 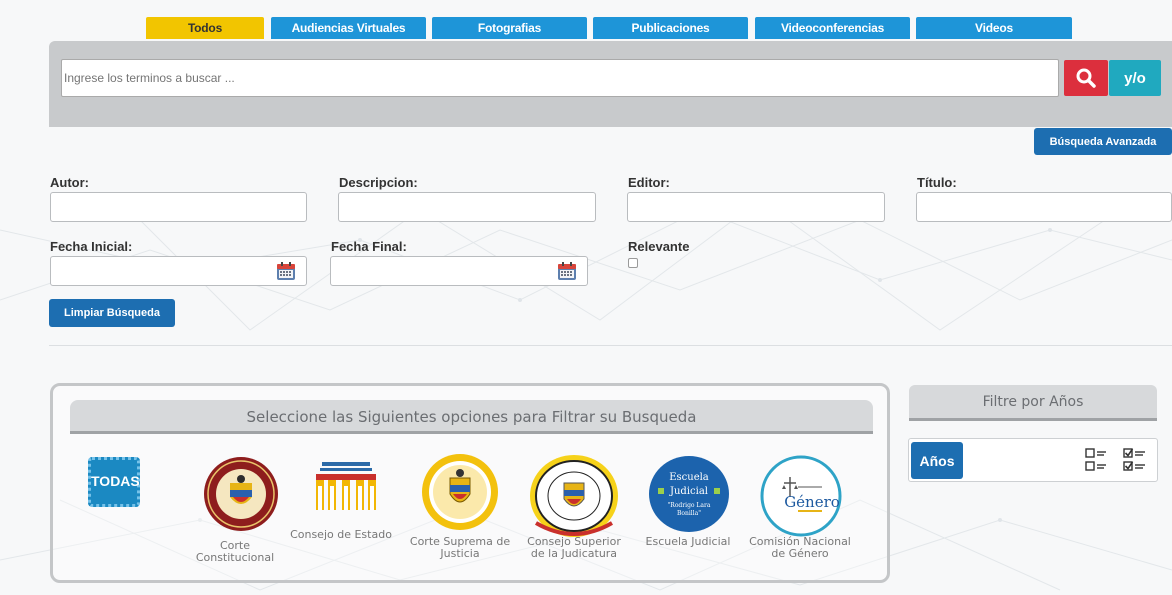 What do you see at coordinates (994, 28) in the screenshot?
I see `tab-videos: Videos` at bounding box center [994, 28].